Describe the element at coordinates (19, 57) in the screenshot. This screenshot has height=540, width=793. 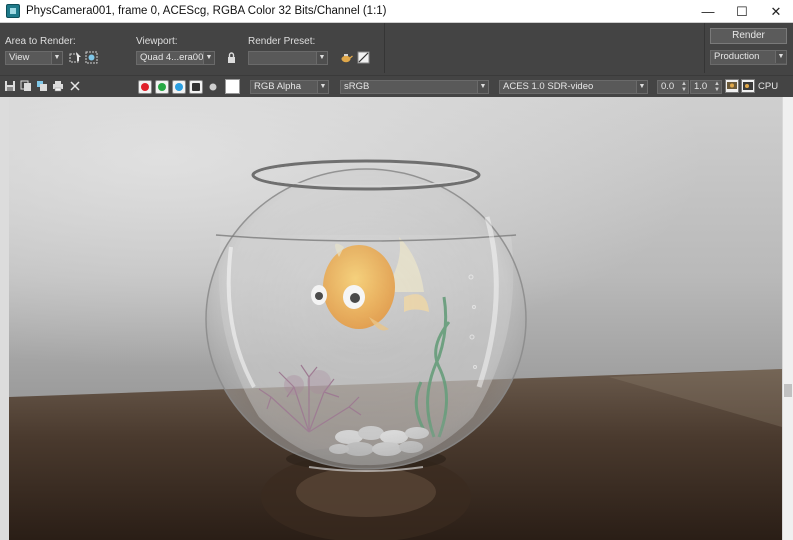
I see `area-to-render-value: View` at that location.